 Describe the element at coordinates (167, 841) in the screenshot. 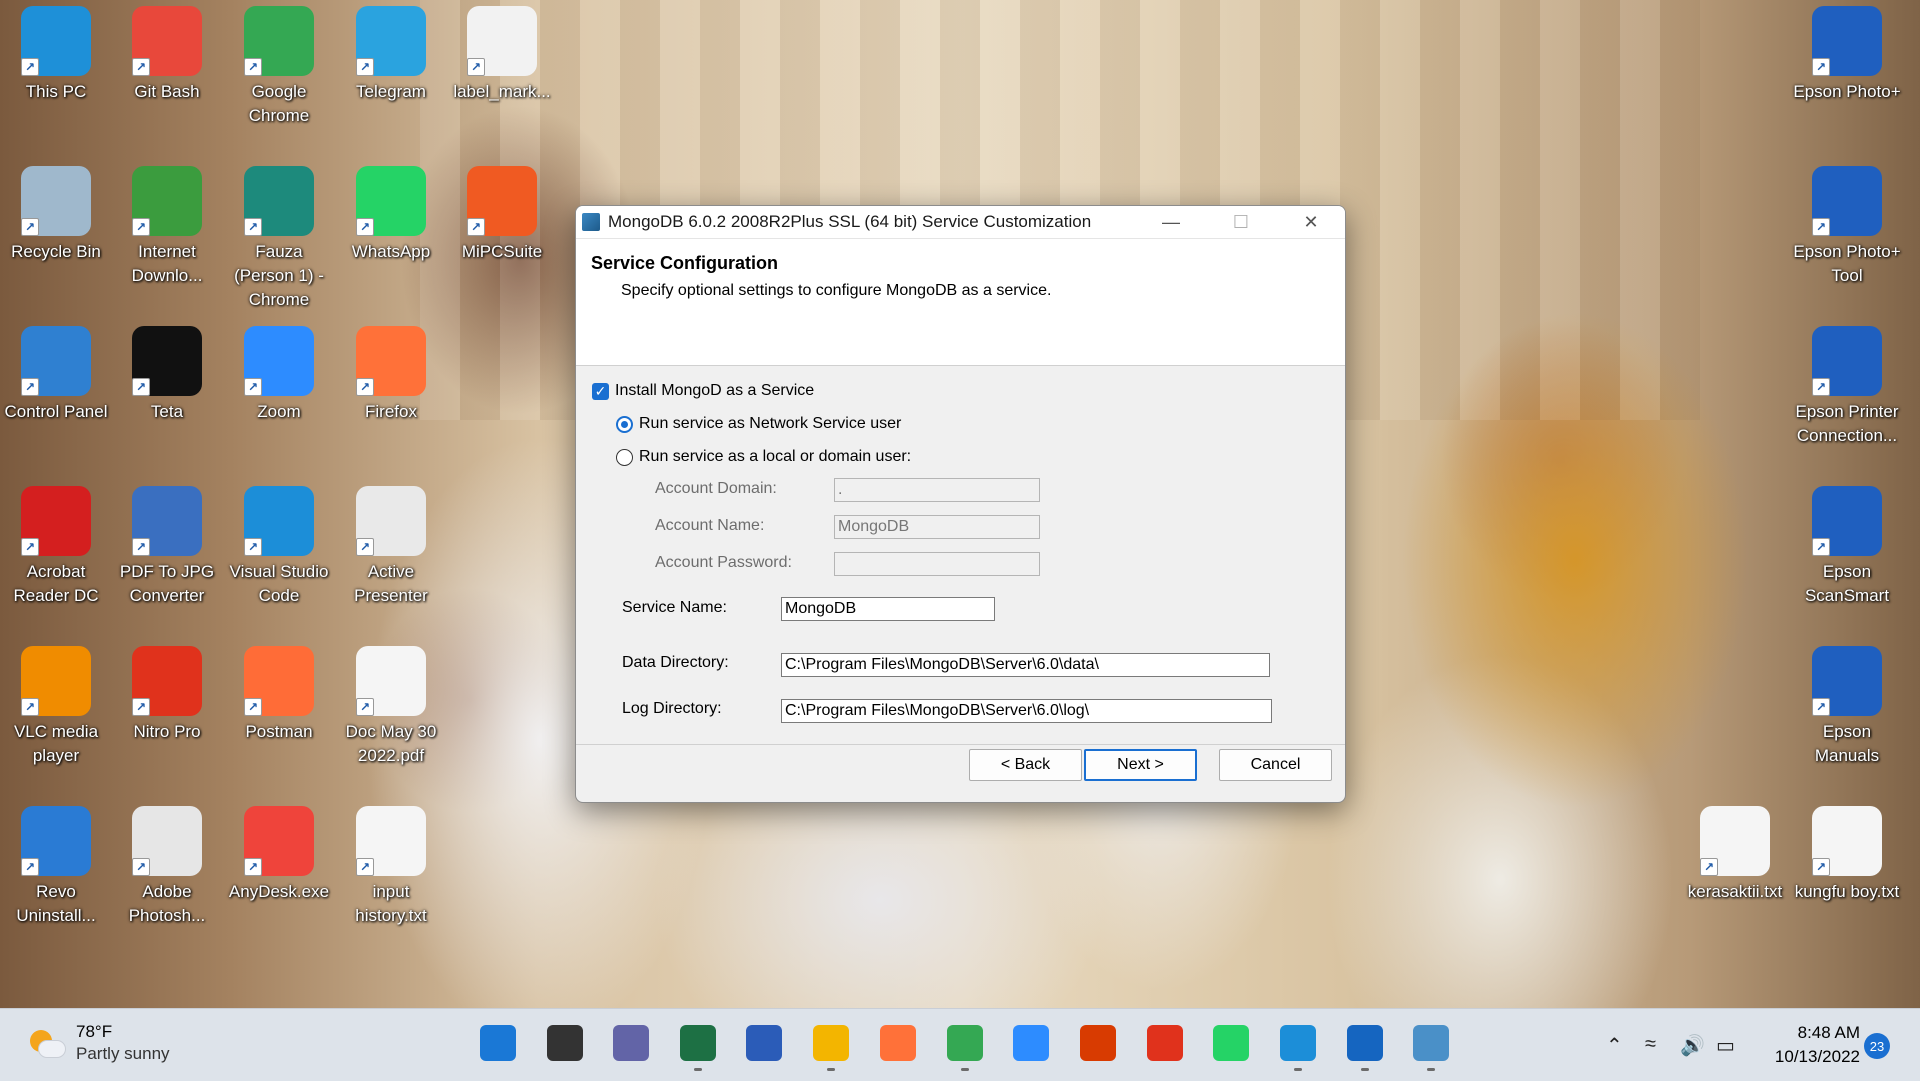

I see `adobe-photosh-icon: ↗` at that location.